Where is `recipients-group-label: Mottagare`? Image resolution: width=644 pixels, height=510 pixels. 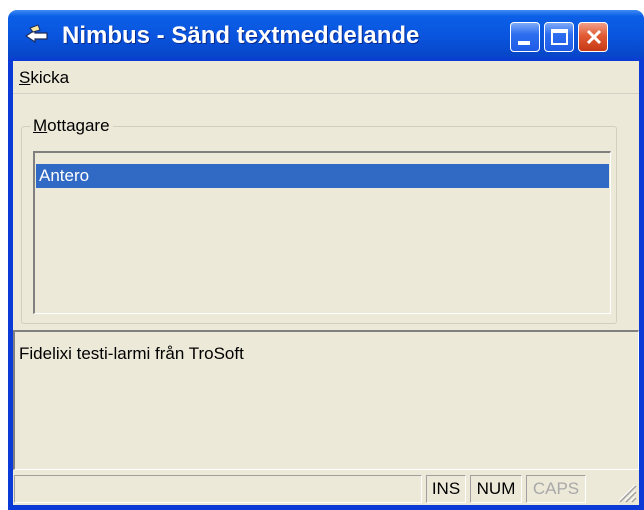
recipients-group-label: Mottagare is located at coordinates (71, 126).